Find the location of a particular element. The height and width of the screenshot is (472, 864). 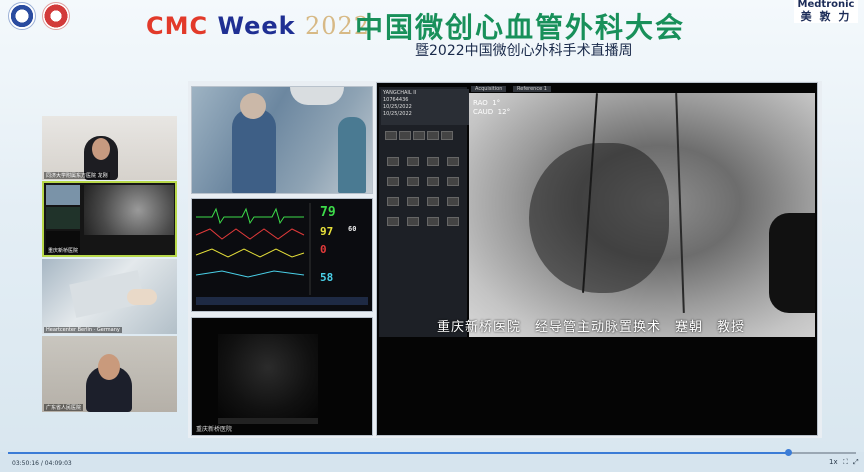

thumbnail-speaker-2: 广东省人民医院 is located at coordinates (109, 374).